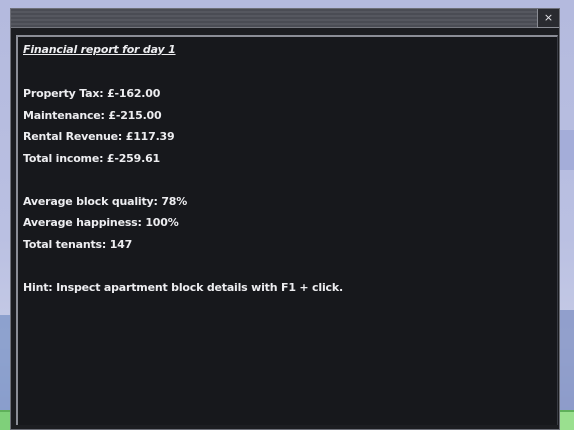 The image size is (574, 430). Describe the element at coordinates (548, 18) in the screenshot. I see `close-button: ×` at that location.